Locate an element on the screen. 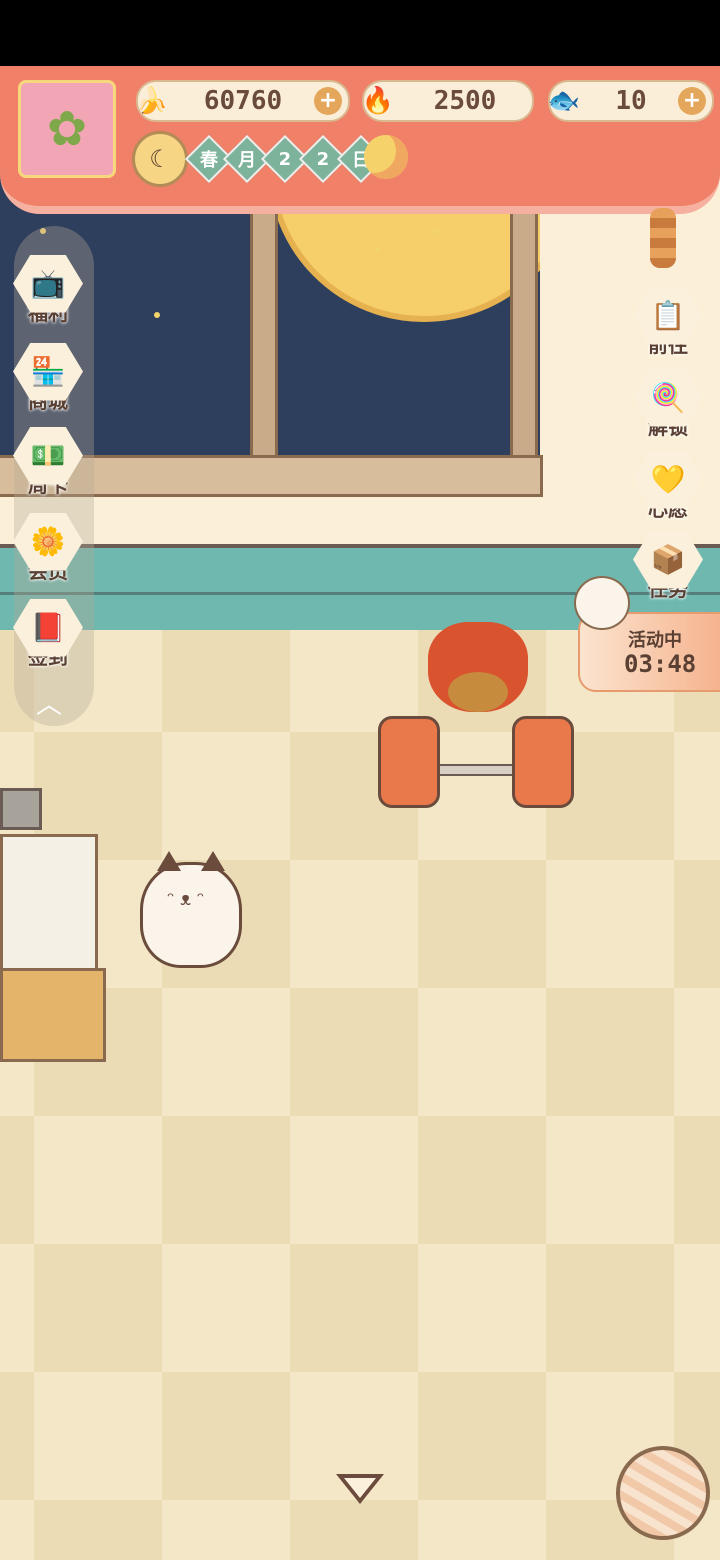  welfare-button: 📺 福利 is located at coordinates (48, 290).